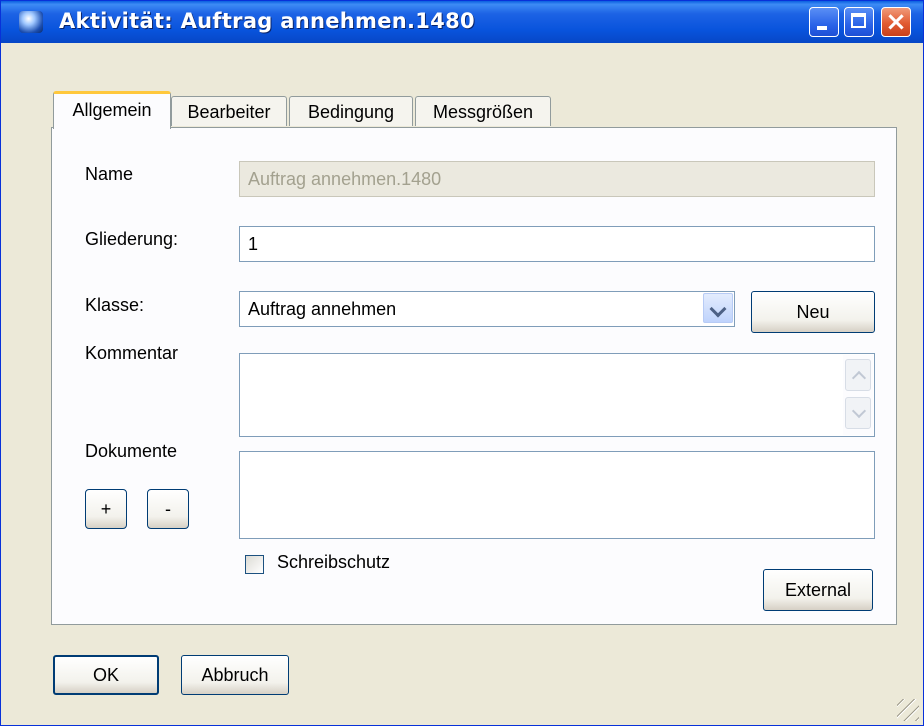  Describe the element at coordinates (483, 111) in the screenshot. I see `tab-messgroessen: Messgrößen` at that location.